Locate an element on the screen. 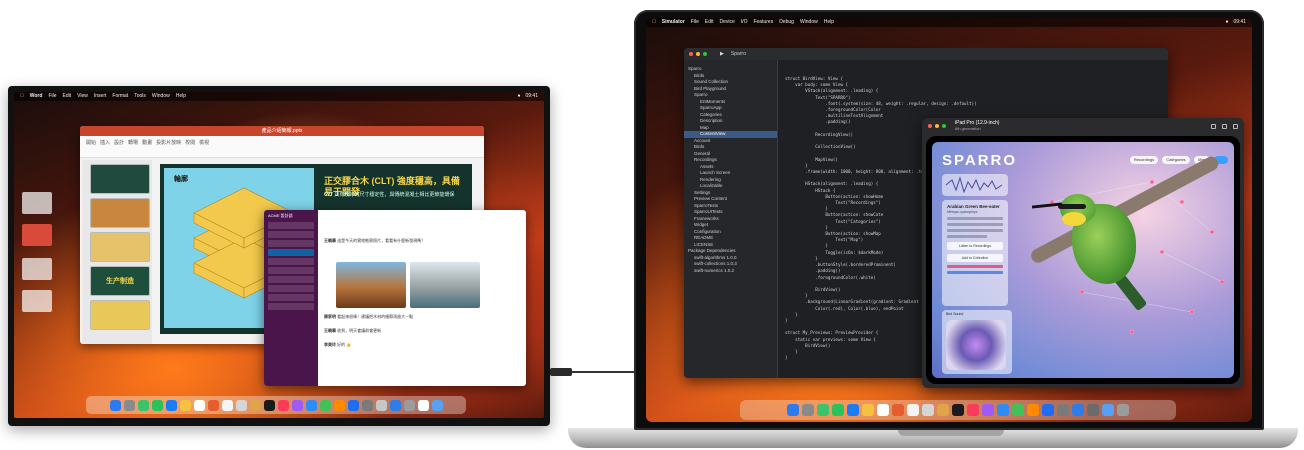 Image resolution: width=1304 pixels, height=450 pixels. menubar-app-name: Simulator is located at coordinates (673, 22).